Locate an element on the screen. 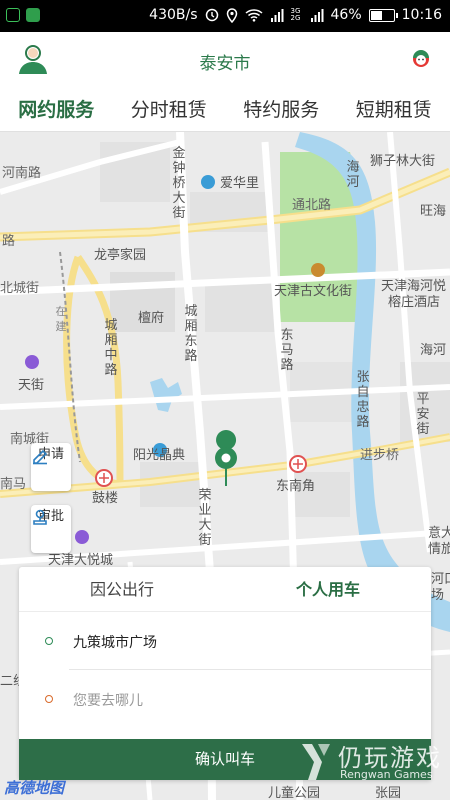 The image size is (450, 800). city-title: 泰安市 is located at coordinates (225, 61).